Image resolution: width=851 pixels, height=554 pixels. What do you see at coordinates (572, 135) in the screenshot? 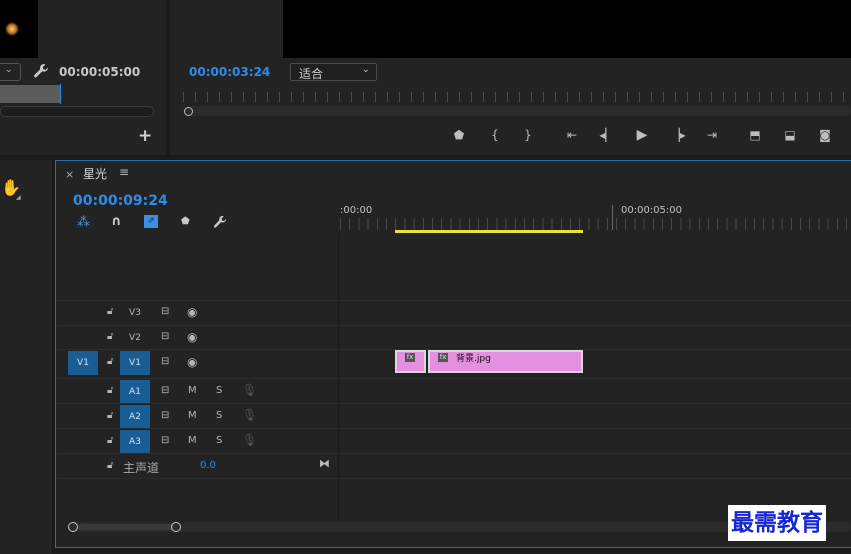
I see `go-to-in-icon: ⇤` at bounding box center [572, 135].